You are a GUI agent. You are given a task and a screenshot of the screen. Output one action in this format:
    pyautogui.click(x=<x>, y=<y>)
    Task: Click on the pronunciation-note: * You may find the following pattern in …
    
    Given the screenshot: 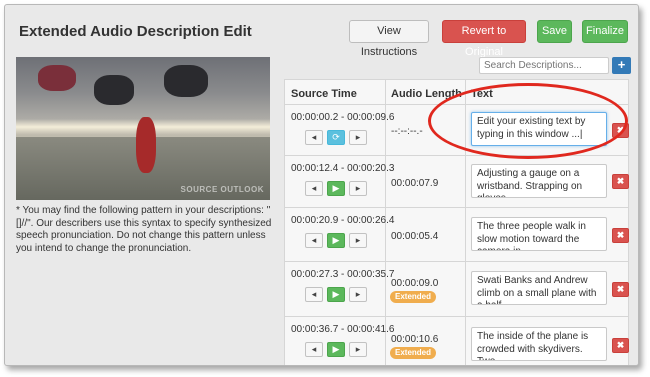 What is the action you would take?
    pyautogui.click(x=144, y=229)
    